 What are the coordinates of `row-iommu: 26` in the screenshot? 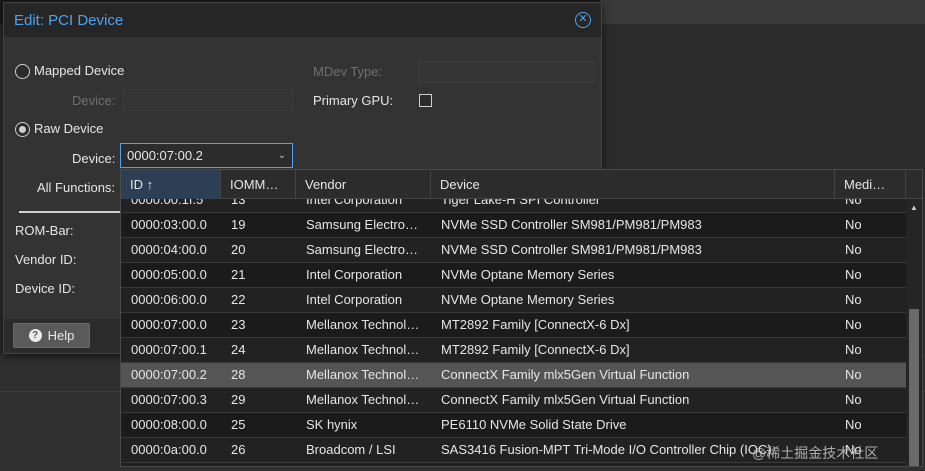 It's located at (238, 449).